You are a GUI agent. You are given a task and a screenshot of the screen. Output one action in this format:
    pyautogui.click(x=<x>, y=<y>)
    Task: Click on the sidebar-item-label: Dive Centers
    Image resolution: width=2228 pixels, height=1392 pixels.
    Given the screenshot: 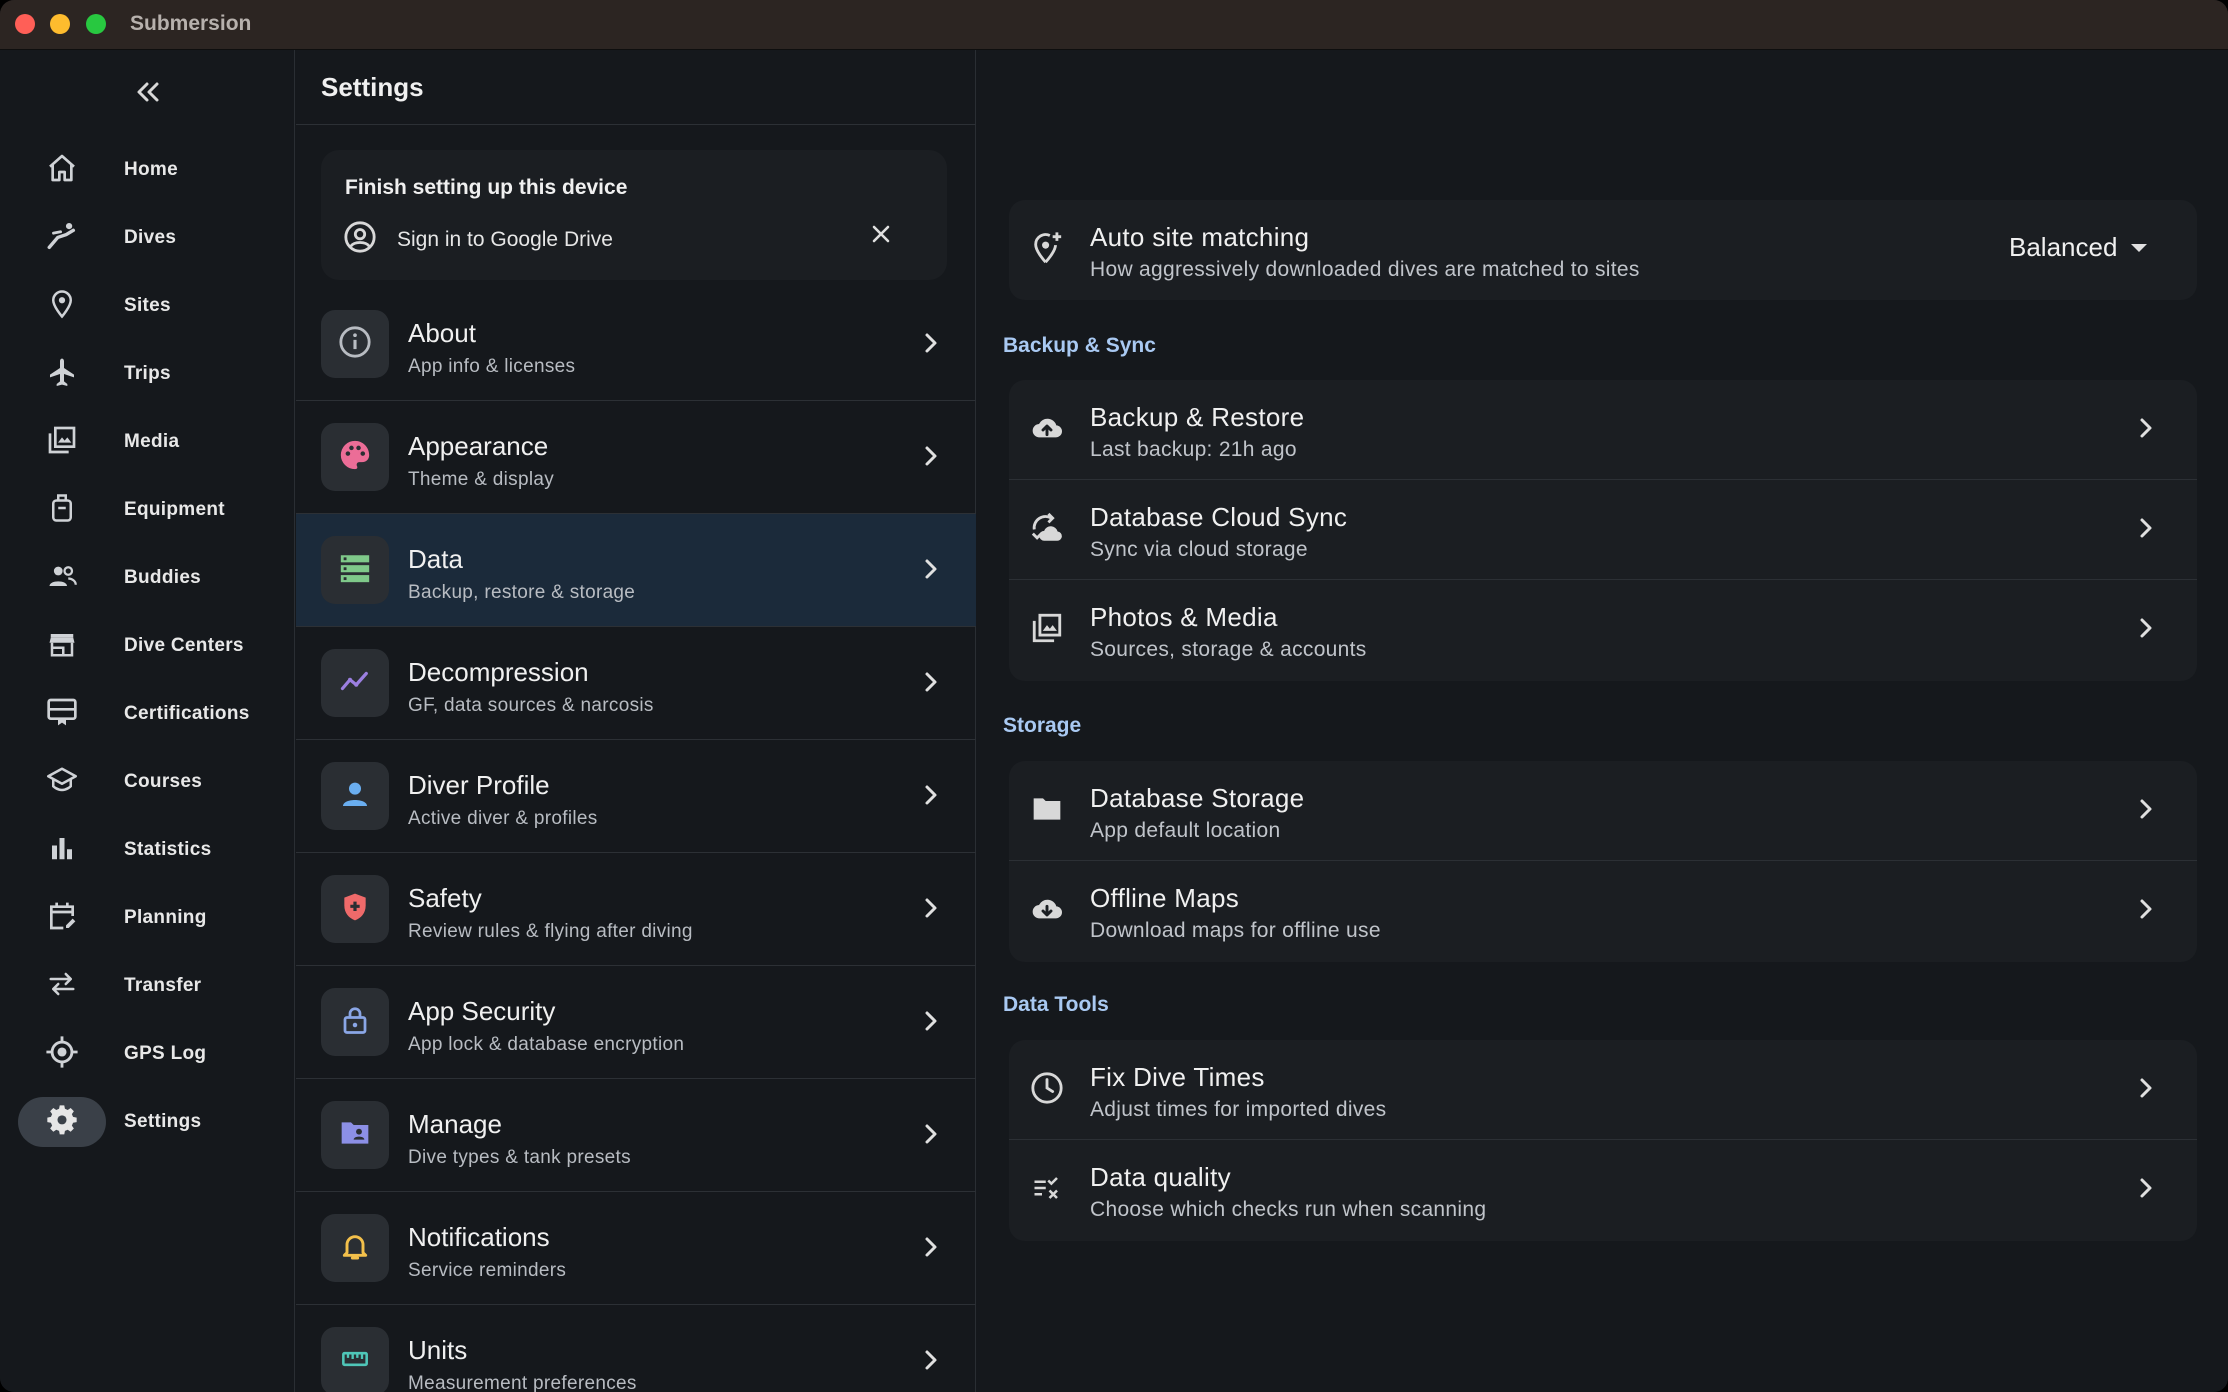 What is the action you would take?
    pyautogui.click(x=184, y=645)
    